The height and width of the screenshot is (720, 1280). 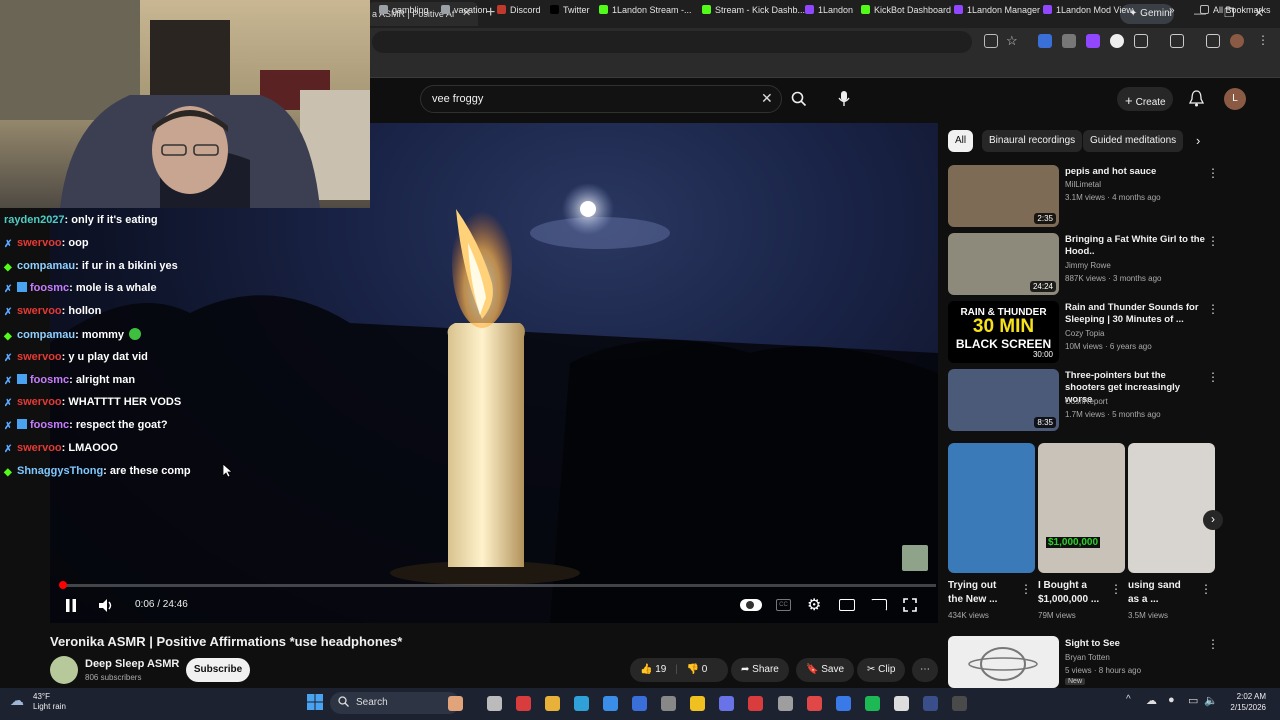 What do you see at coordinates (961, 141) in the screenshot?
I see `filter-chip: All` at bounding box center [961, 141].